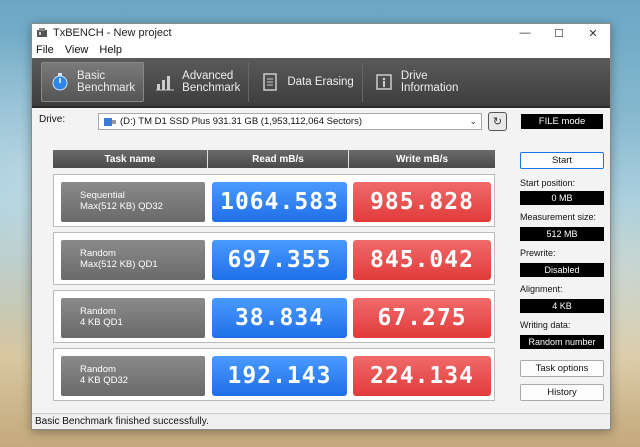 Image resolution: width=640 pixels, height=447 pixels. Describe the element at coordinates (77, 50) in the screenshot. I see `menu-view: View` at that location.